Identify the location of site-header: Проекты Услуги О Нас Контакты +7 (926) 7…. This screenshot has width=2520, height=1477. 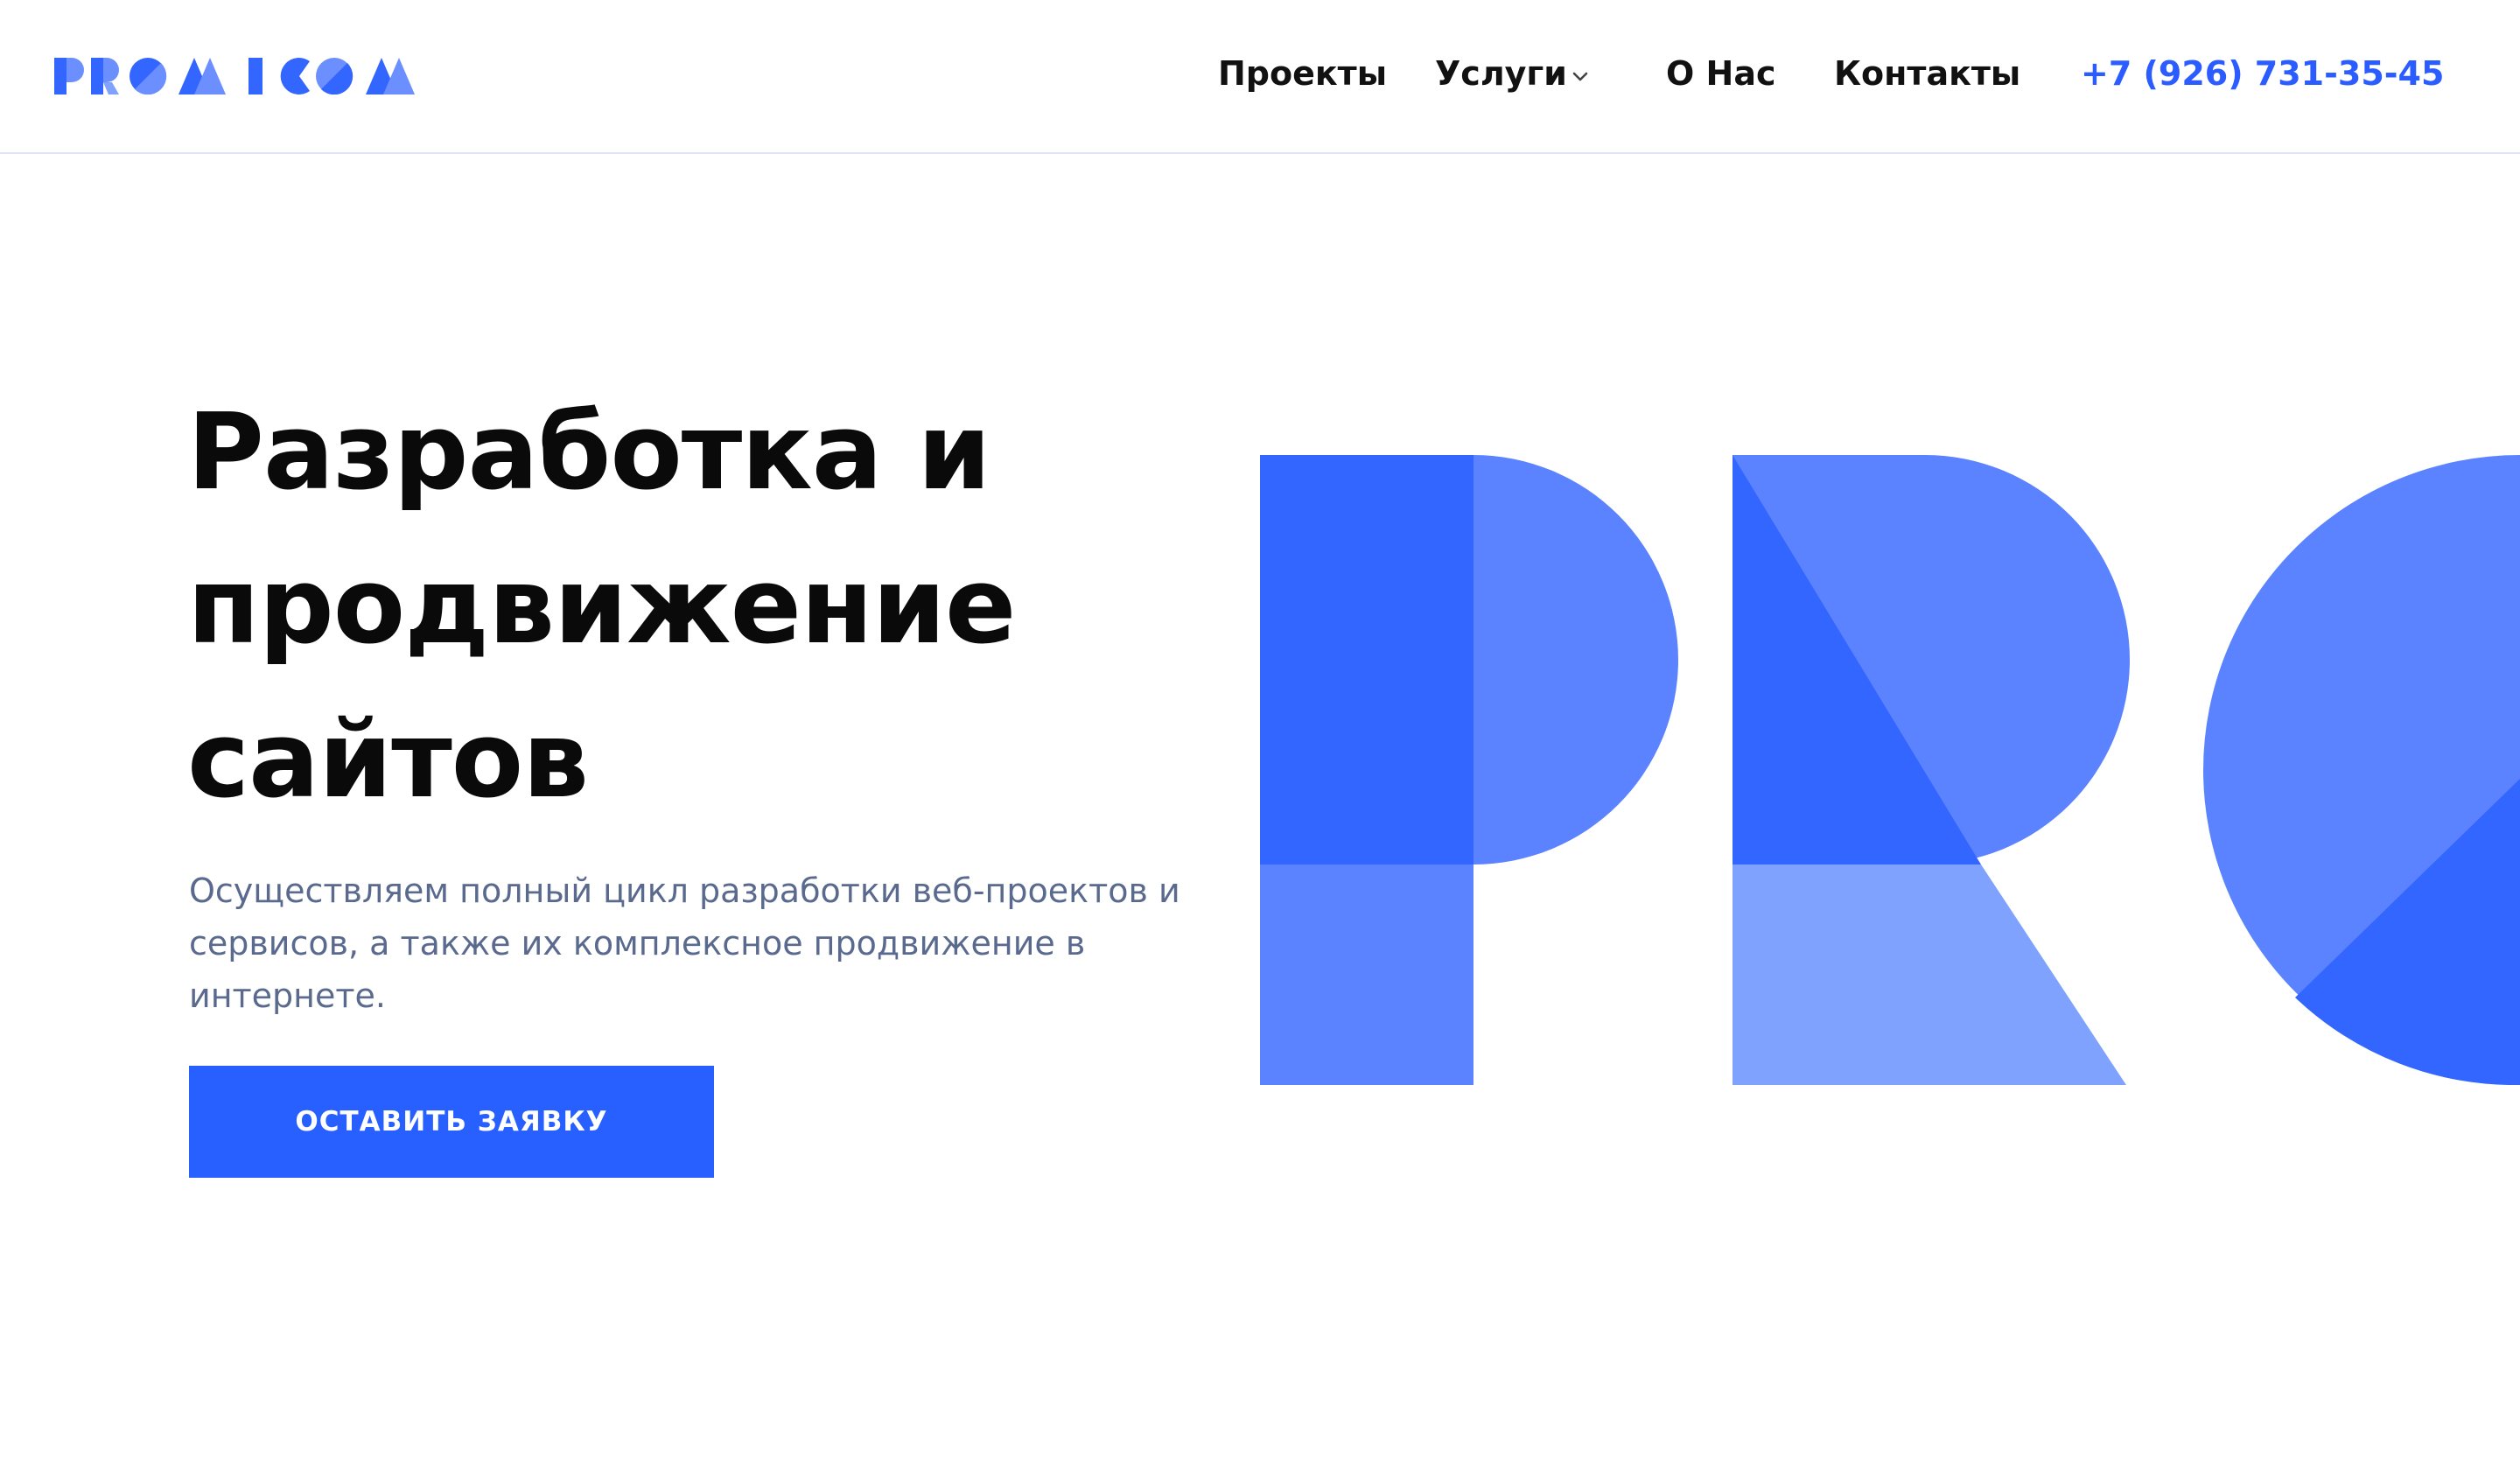
(1260, 77).